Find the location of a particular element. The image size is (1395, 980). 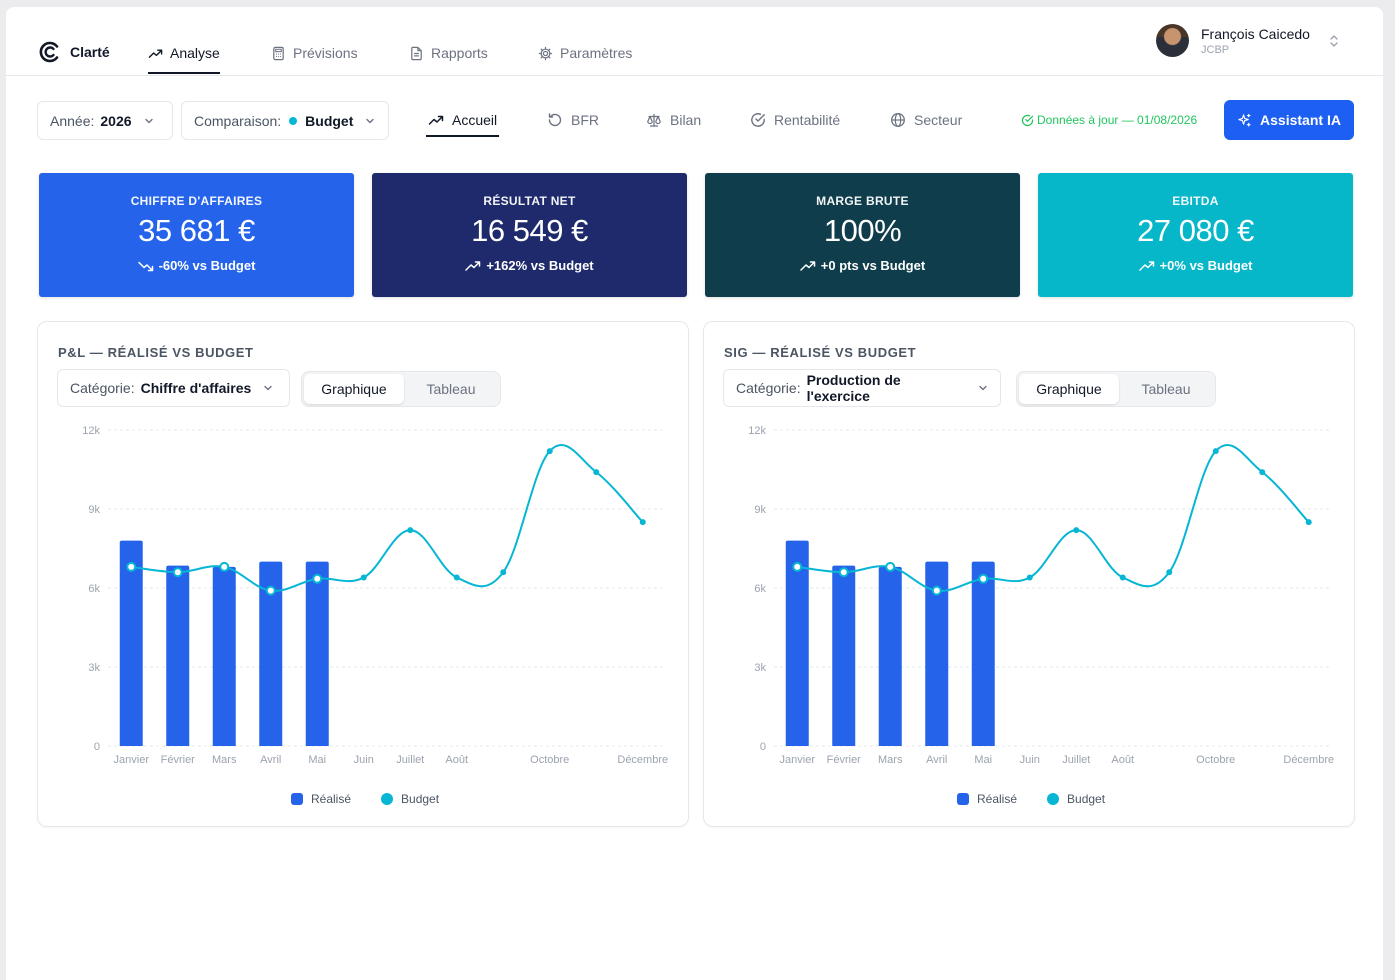

category-select: Catégorie: Chiffre d'affaires is located at coordinates (173, 388).